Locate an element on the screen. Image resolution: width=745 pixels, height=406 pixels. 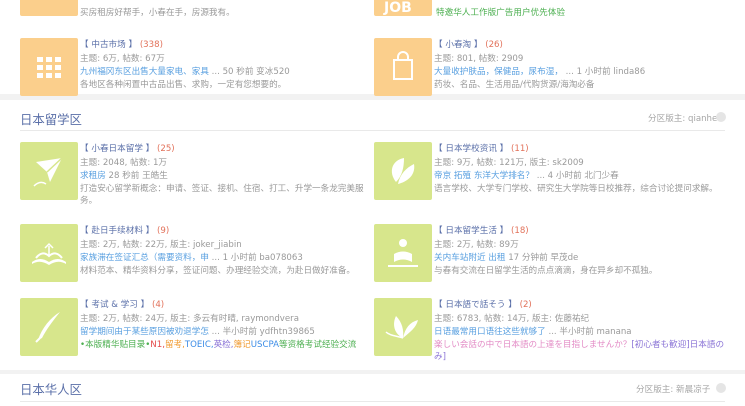
shop-tile is located at coordinates (403, 67).